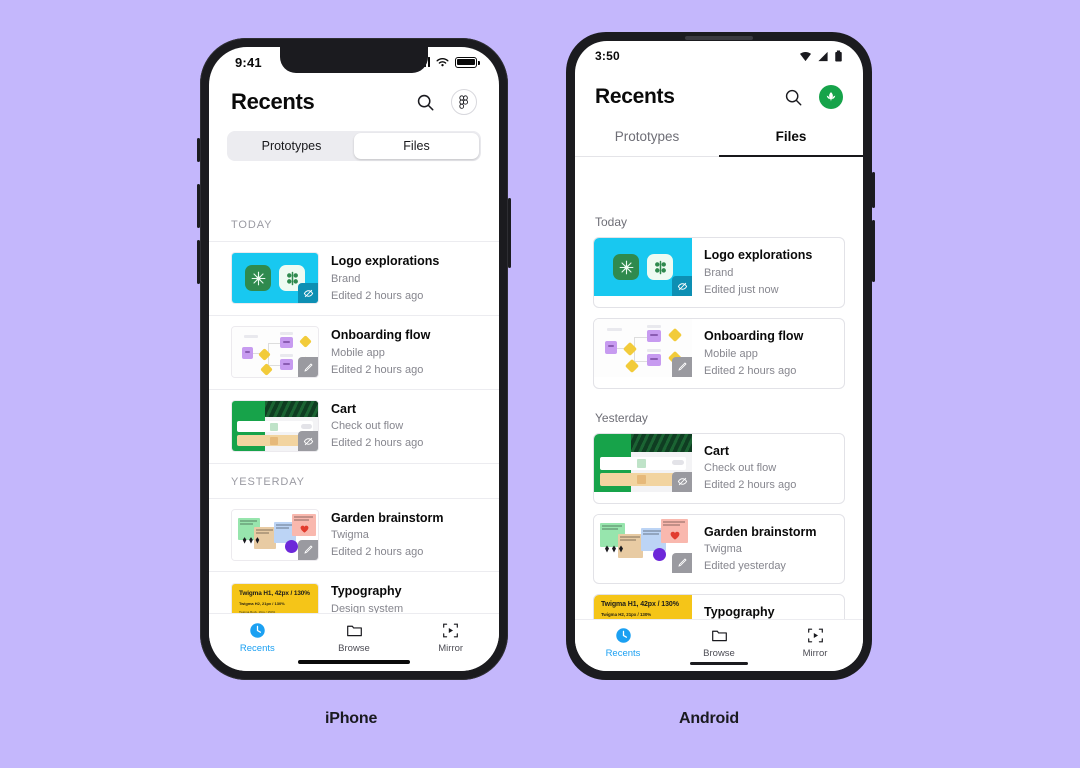  Describe the element at coordinates (635, 96) in the screenshot. I see `page-title: Recents` at that location.